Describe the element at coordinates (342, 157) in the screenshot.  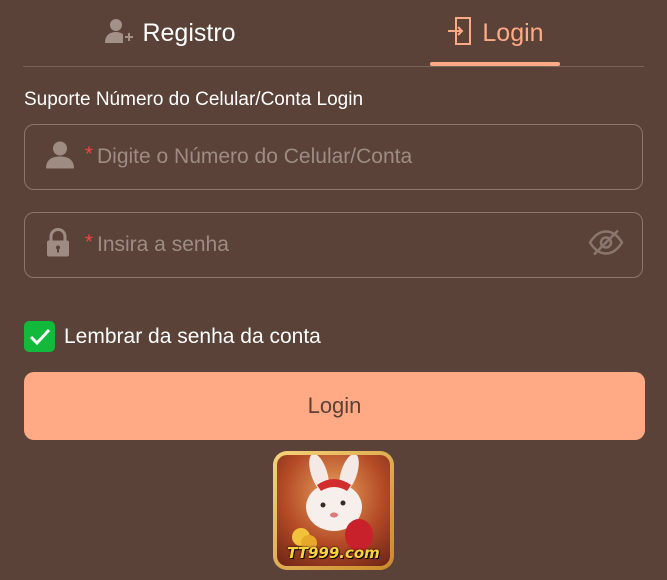
I see `account-input` at that location.